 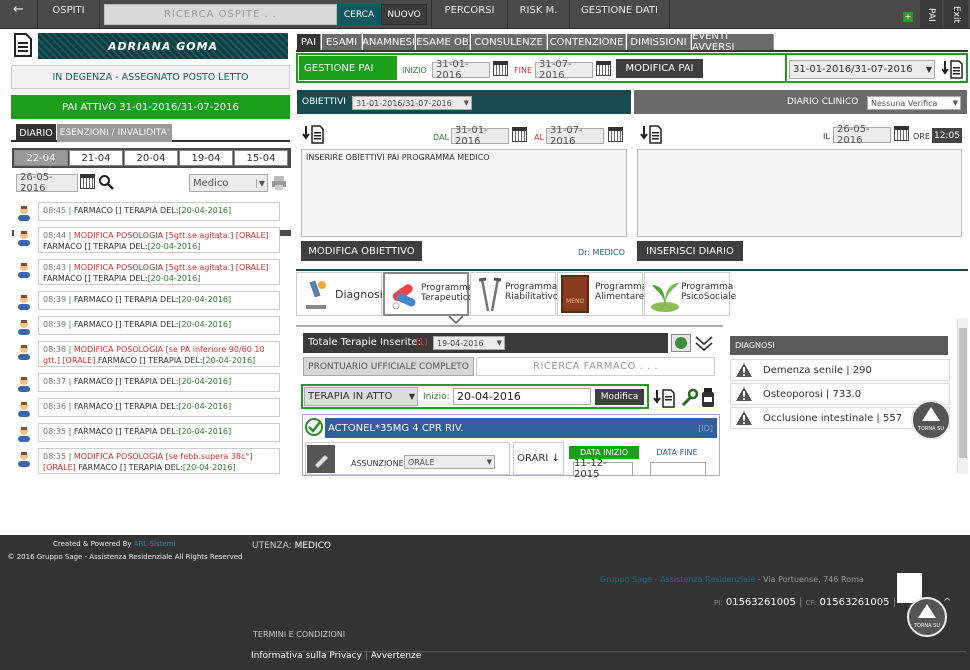 I want to click on company-name: Gruppo Sage - Assistenza Residenziale, so click(x=677, y=579).